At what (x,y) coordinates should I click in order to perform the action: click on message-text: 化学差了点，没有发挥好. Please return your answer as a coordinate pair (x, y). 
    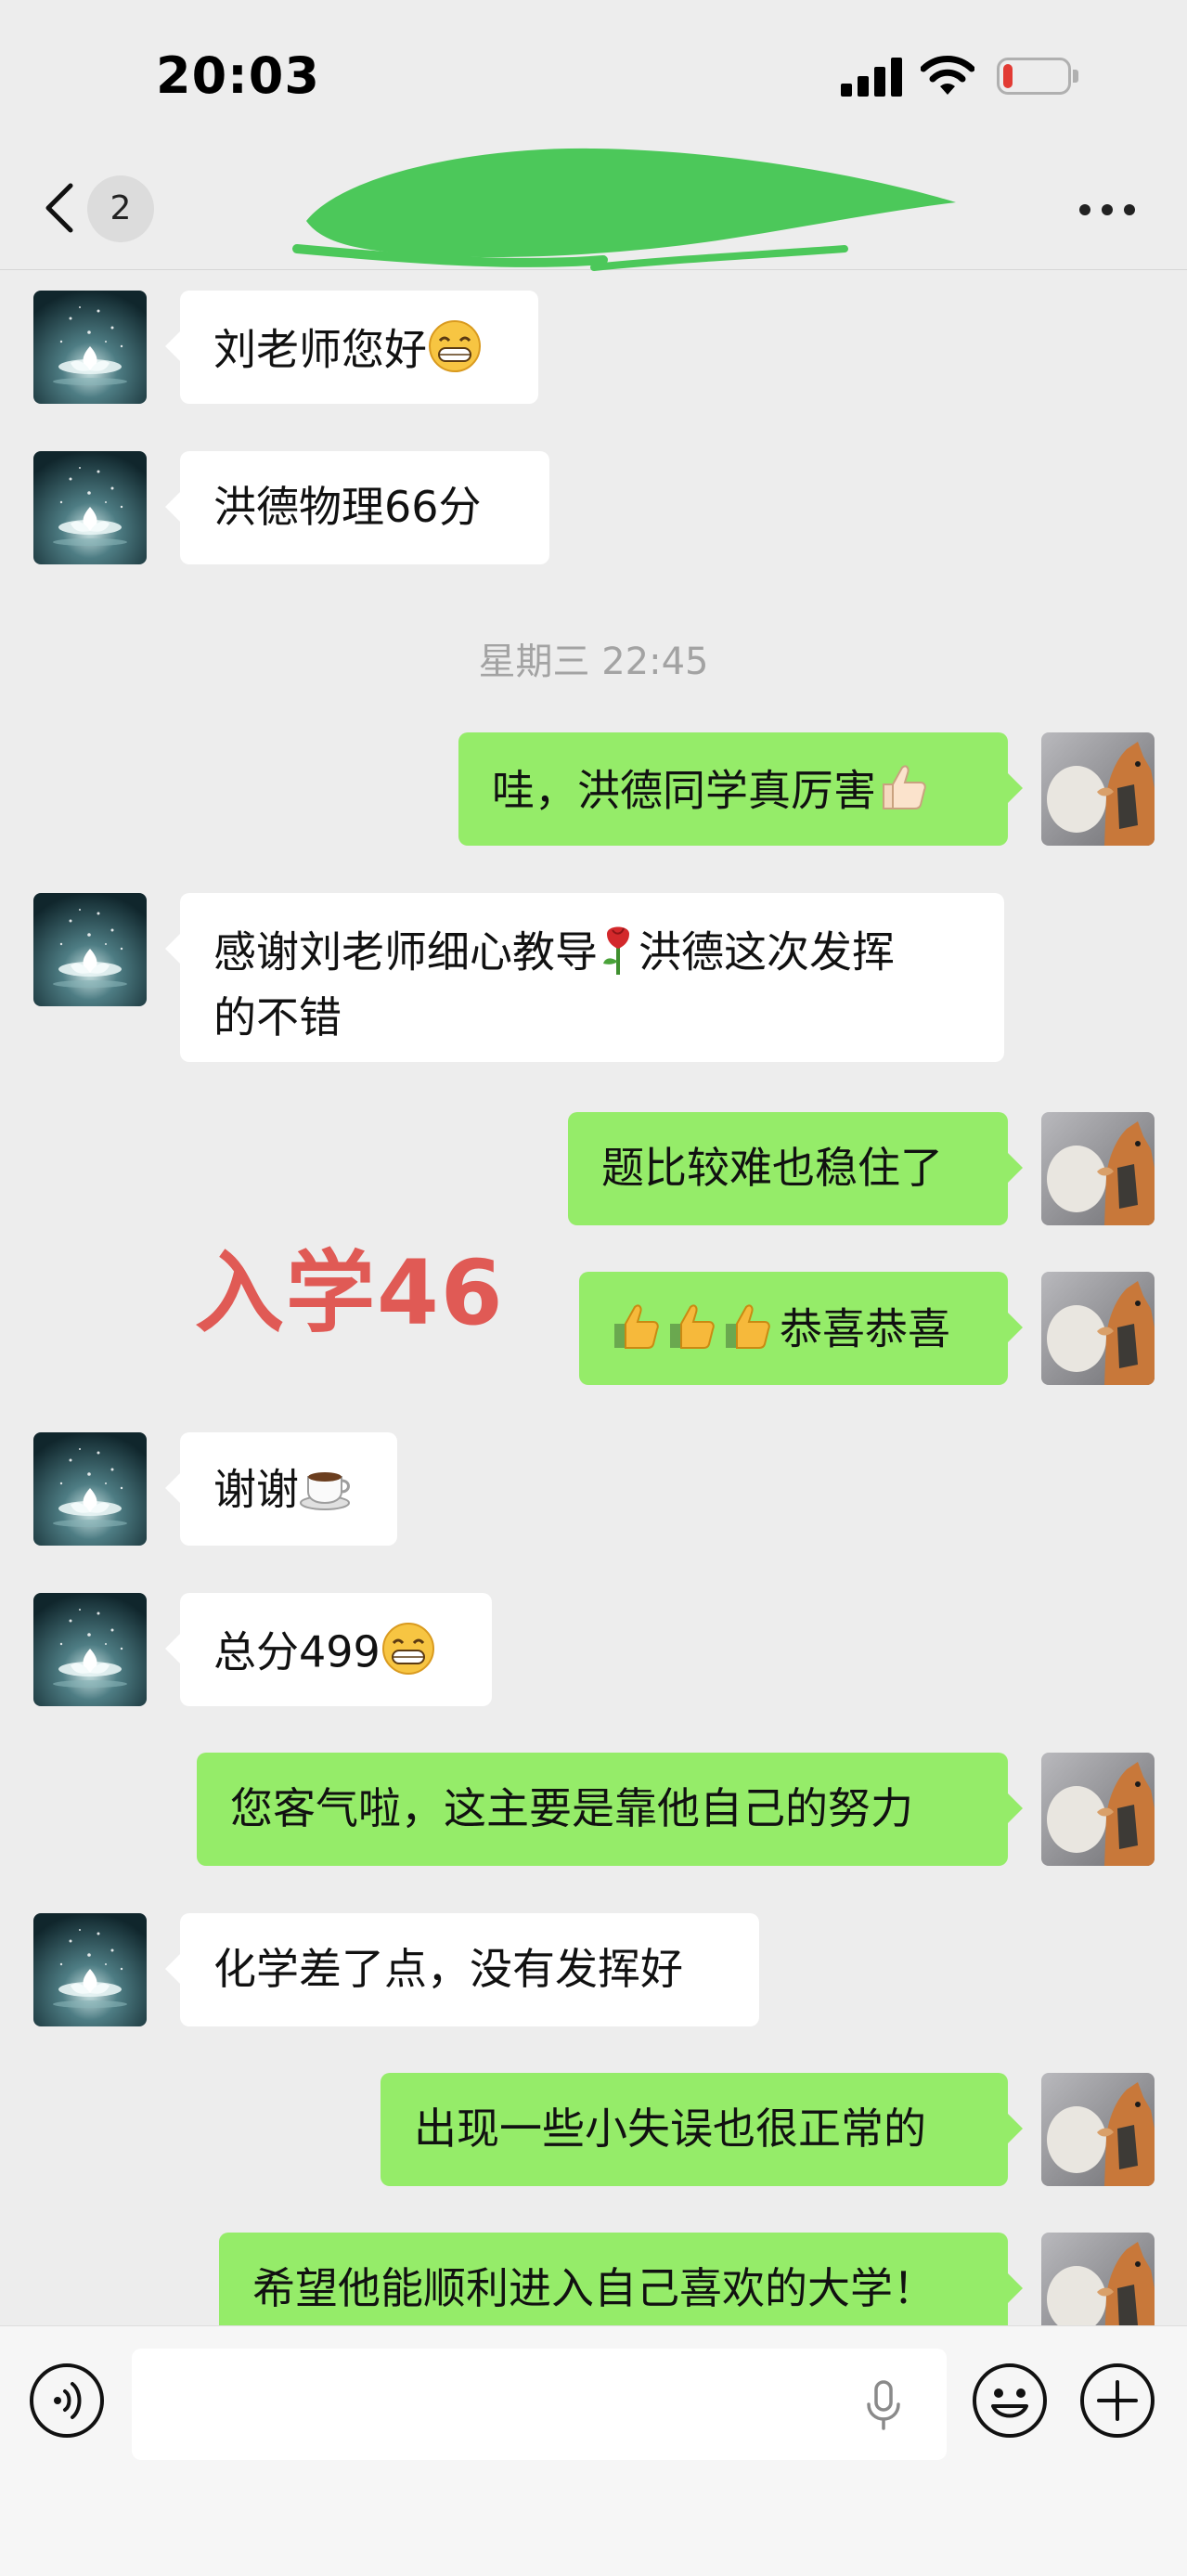
    Looking at the image, I should click on (448, 1969).